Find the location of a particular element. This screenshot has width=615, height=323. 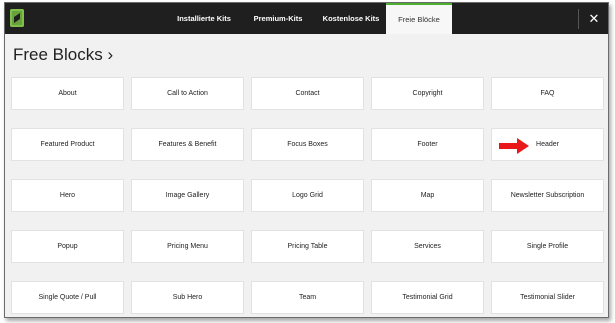

page-title: Free Blocks › is located at coordinates (63, 54).